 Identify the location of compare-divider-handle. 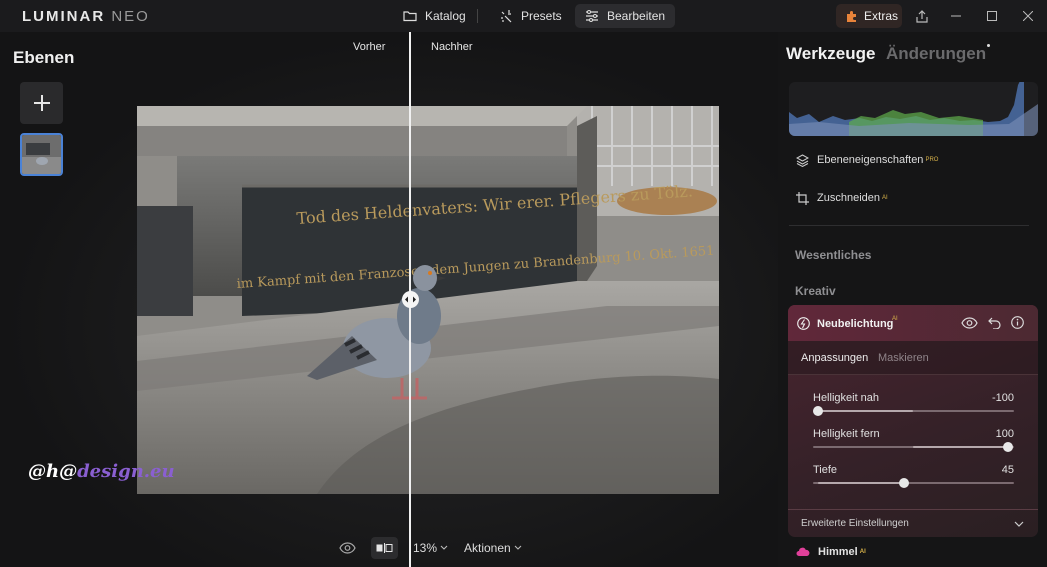
(410, 299).